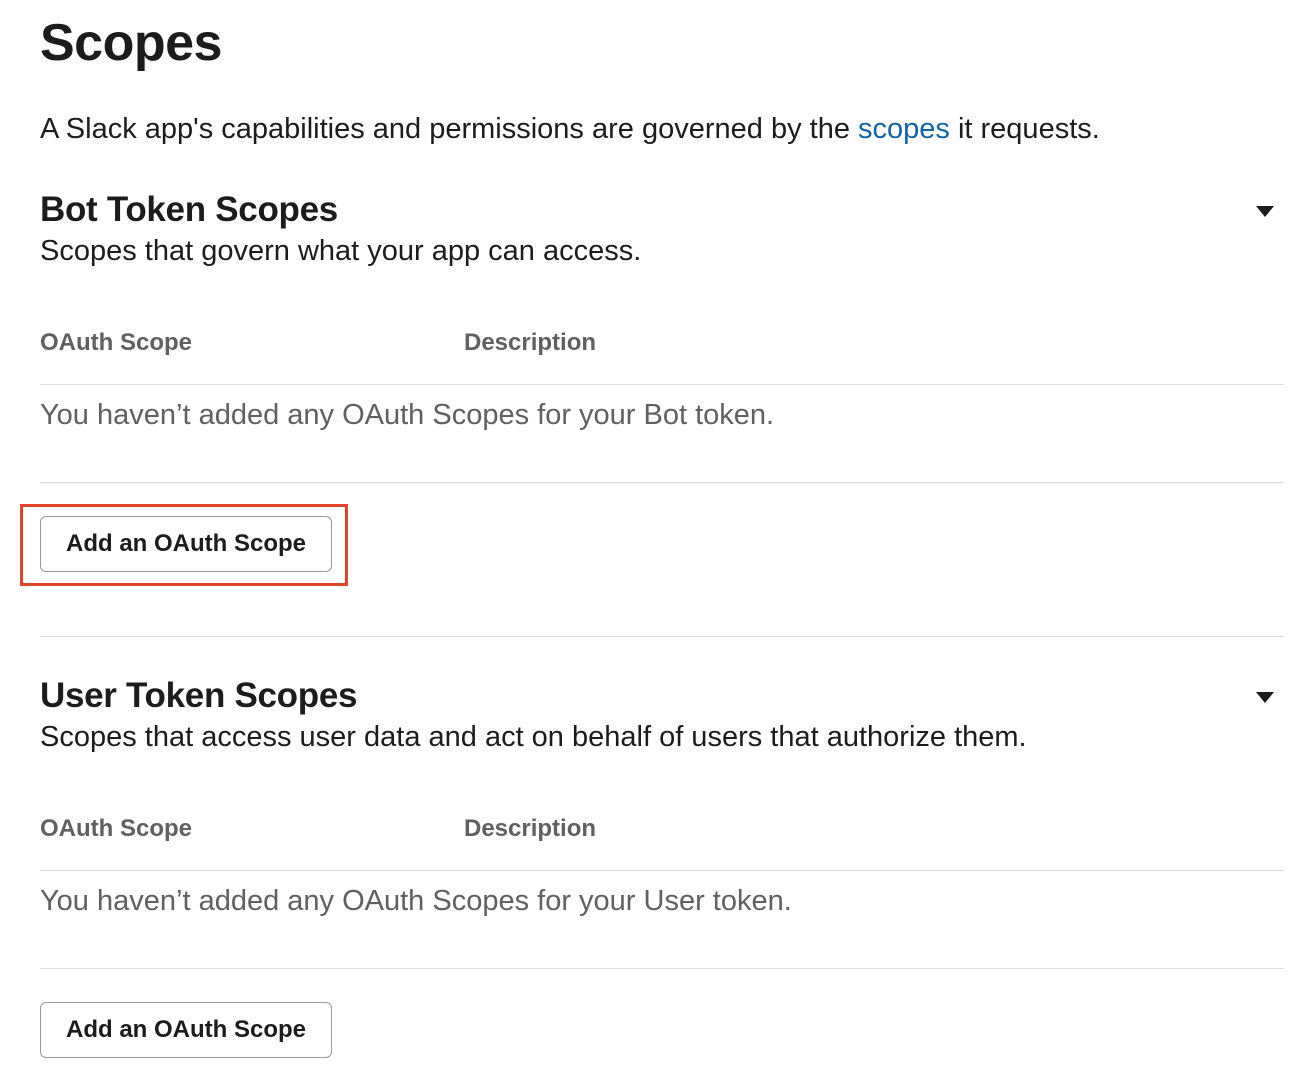  I want to click on add-user-oauth-scope-button: Add an OAuth Scope, so click(186, 1030).